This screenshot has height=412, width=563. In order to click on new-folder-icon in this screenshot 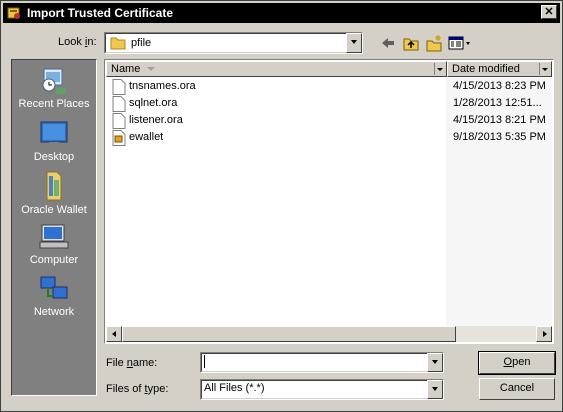, I will do `click(434, 43)`.